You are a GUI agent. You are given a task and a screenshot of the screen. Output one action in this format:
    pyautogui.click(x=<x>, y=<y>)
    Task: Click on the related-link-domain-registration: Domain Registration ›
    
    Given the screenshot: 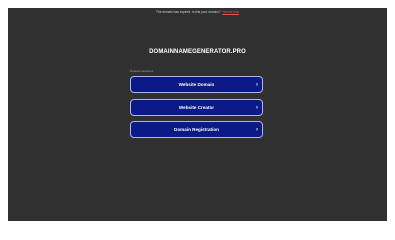 What is the action you would take?
    pyautogui.click(x=196, y=129)
    